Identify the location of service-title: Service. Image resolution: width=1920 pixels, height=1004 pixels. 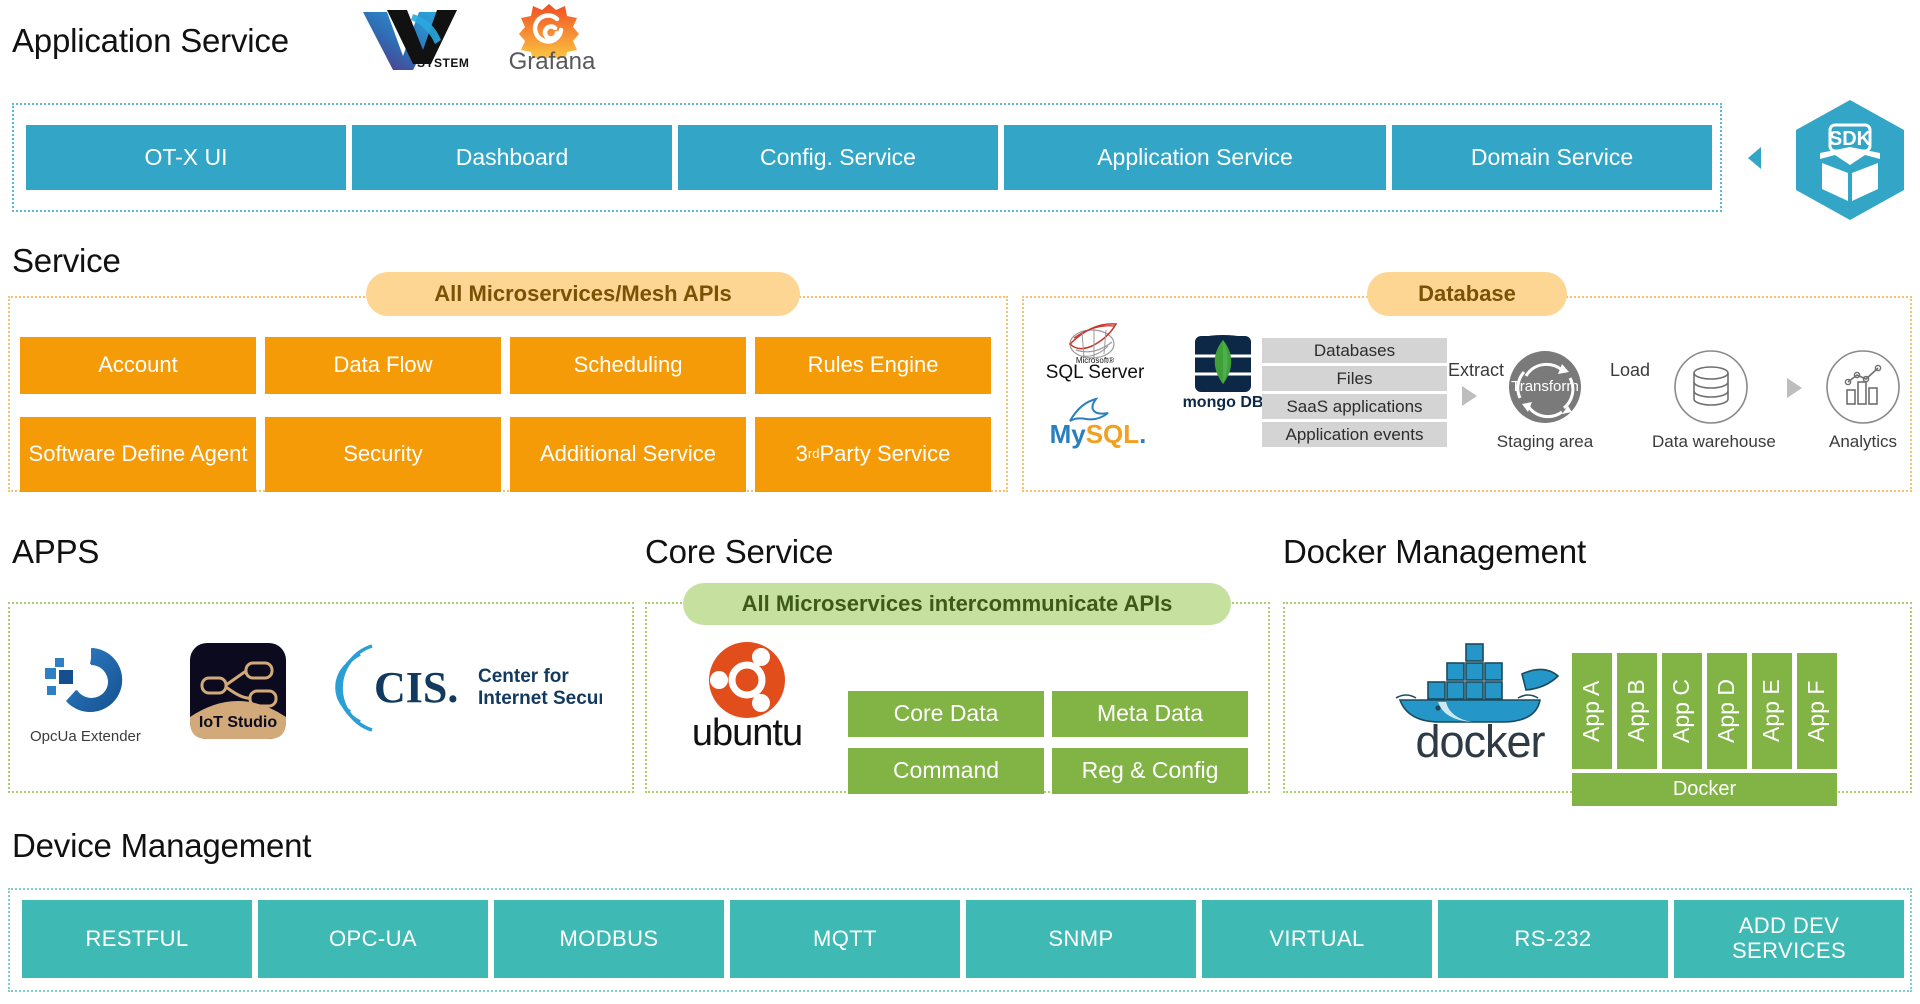
(66, 260).